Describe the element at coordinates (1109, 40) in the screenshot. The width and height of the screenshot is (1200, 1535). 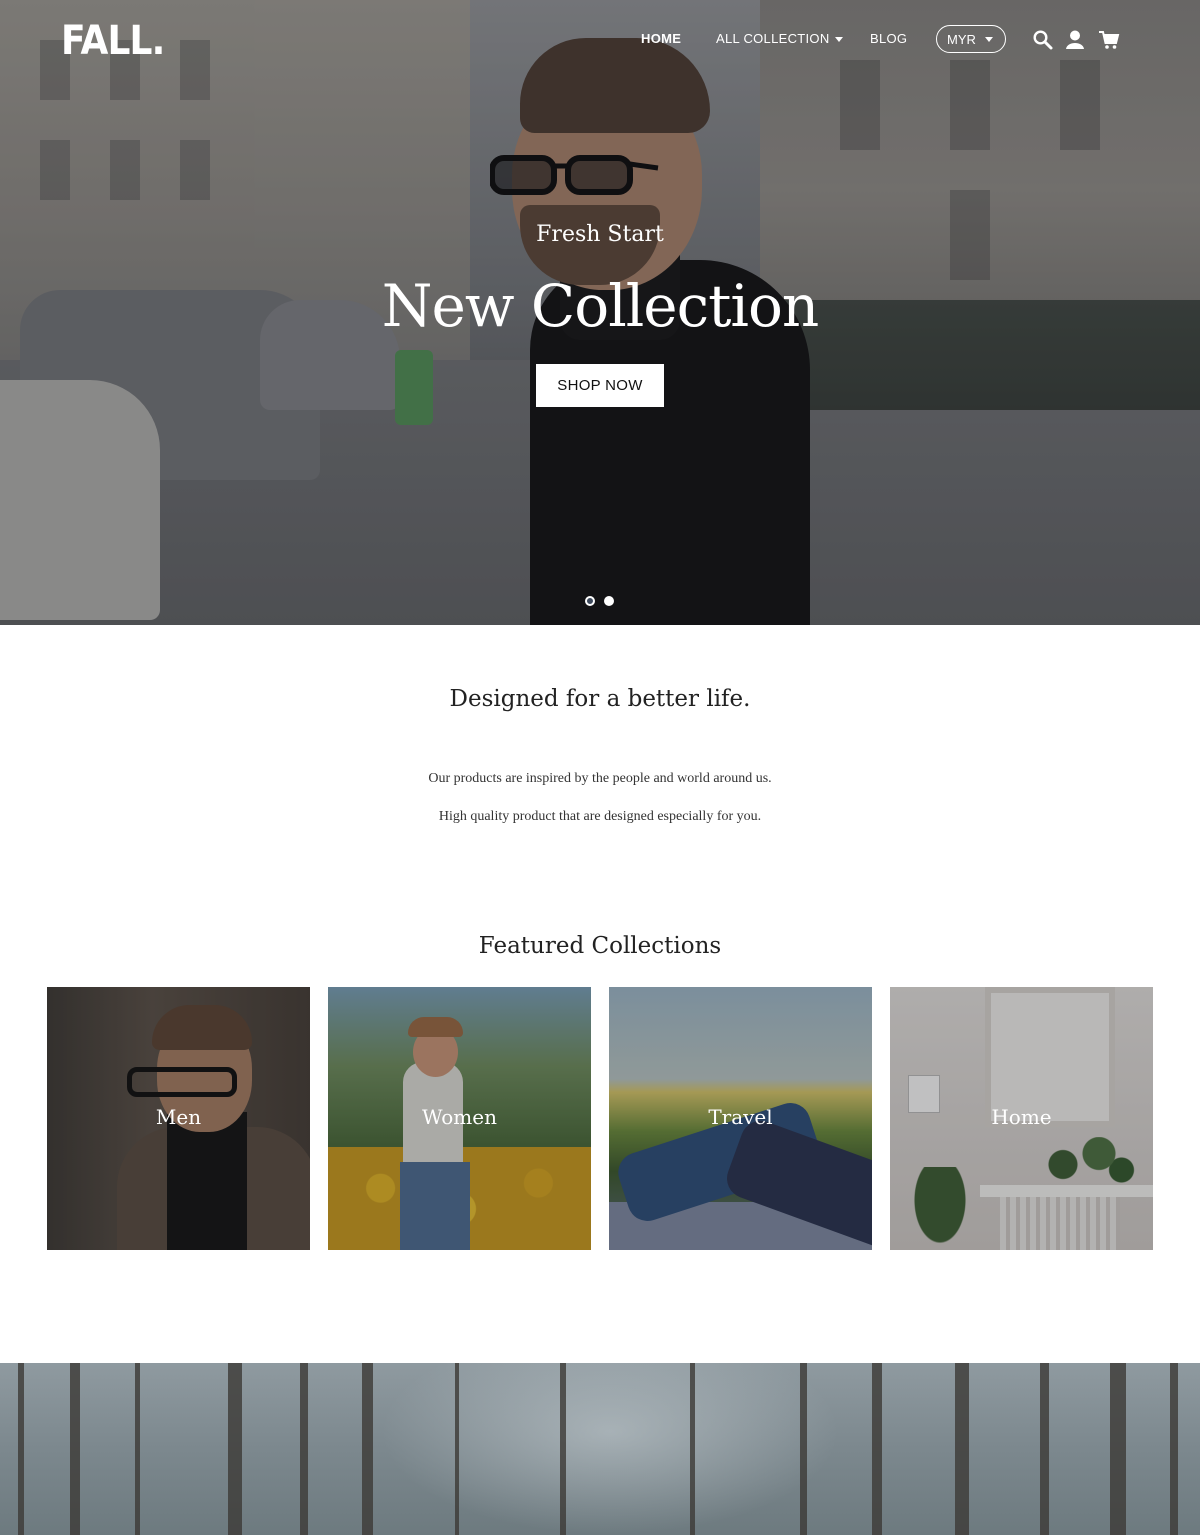
I see `cart-icon` at that location.